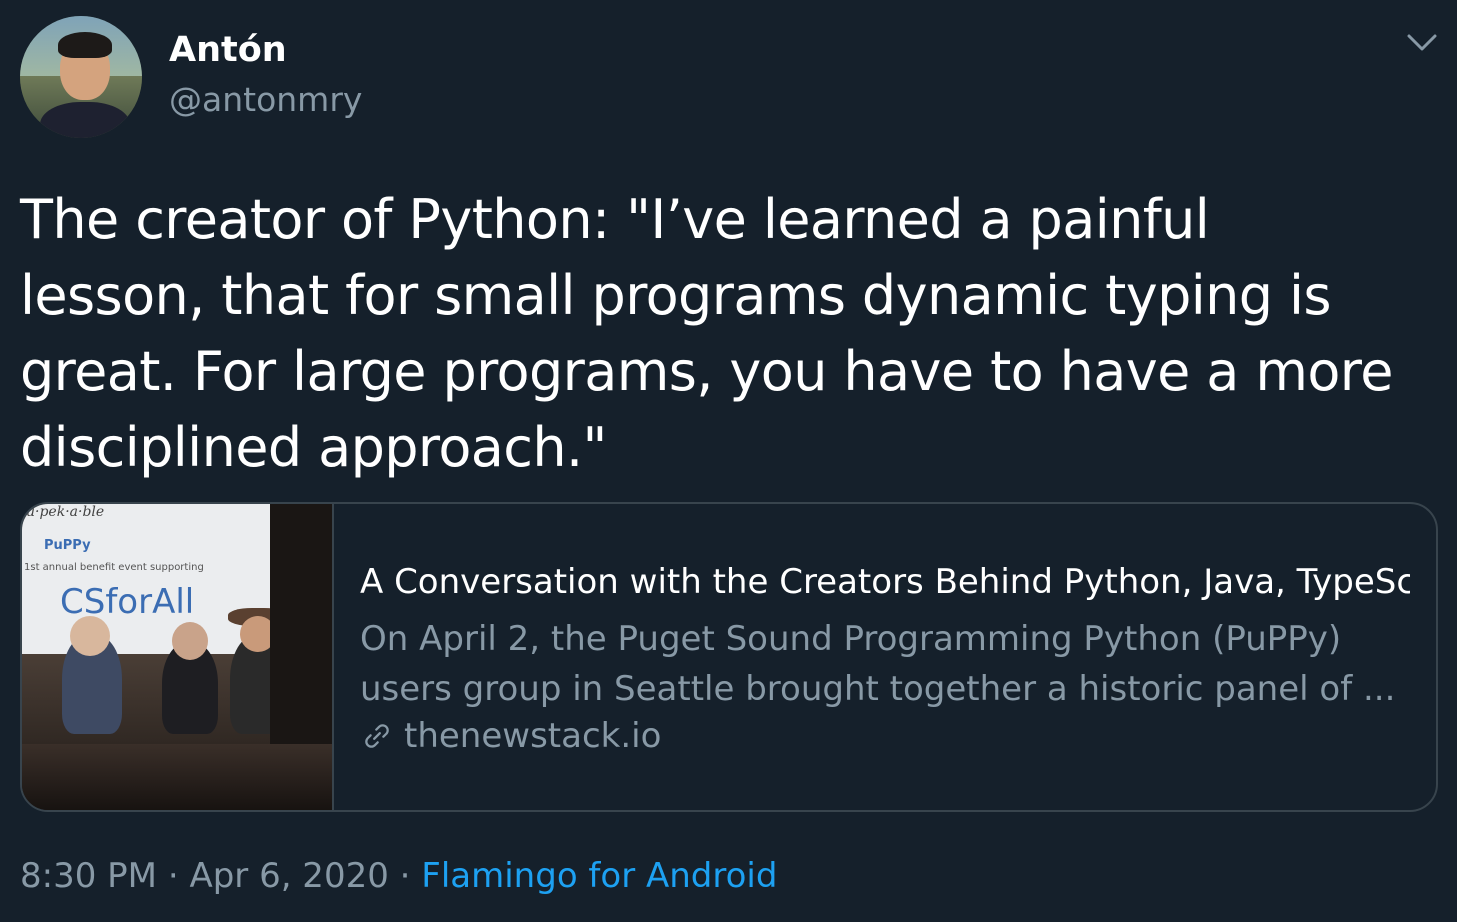 The height and width of the screenshot is (922, 1457). I want to click on thumbnail-event-text: 1st annual benefit event supporting, so click(114, 567).